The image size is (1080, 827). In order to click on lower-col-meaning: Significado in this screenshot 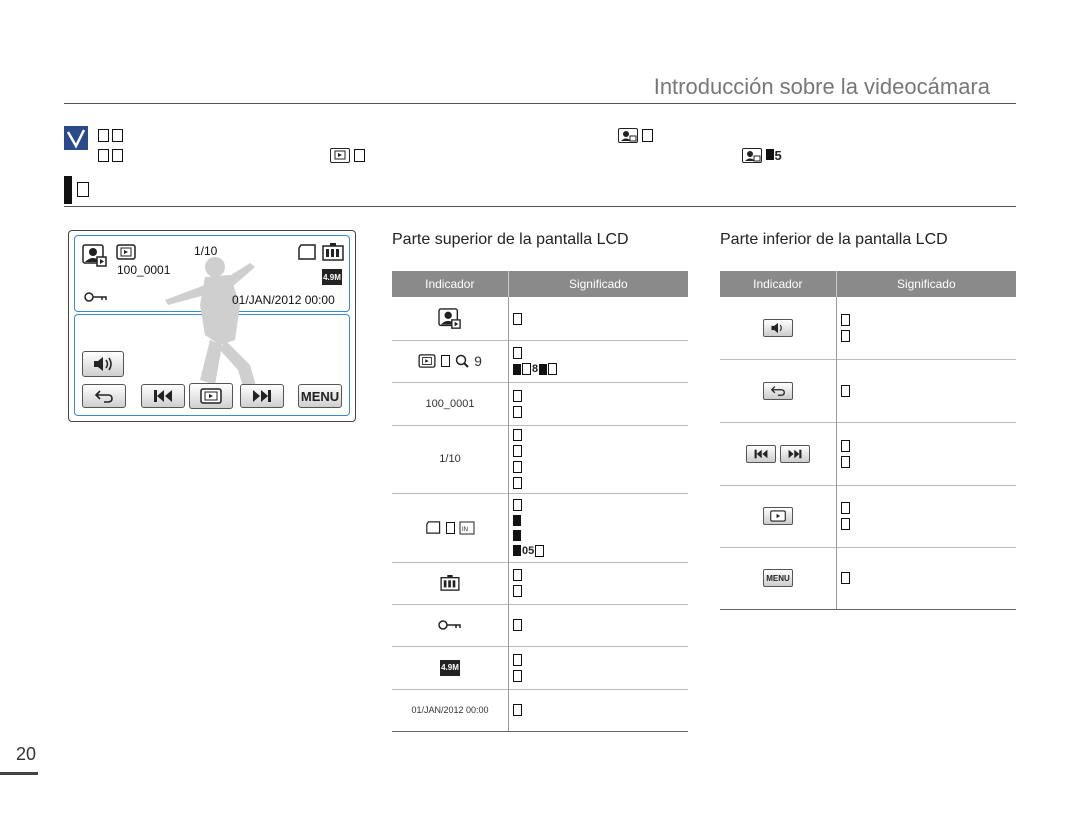, I will do `click(926, 284)`.